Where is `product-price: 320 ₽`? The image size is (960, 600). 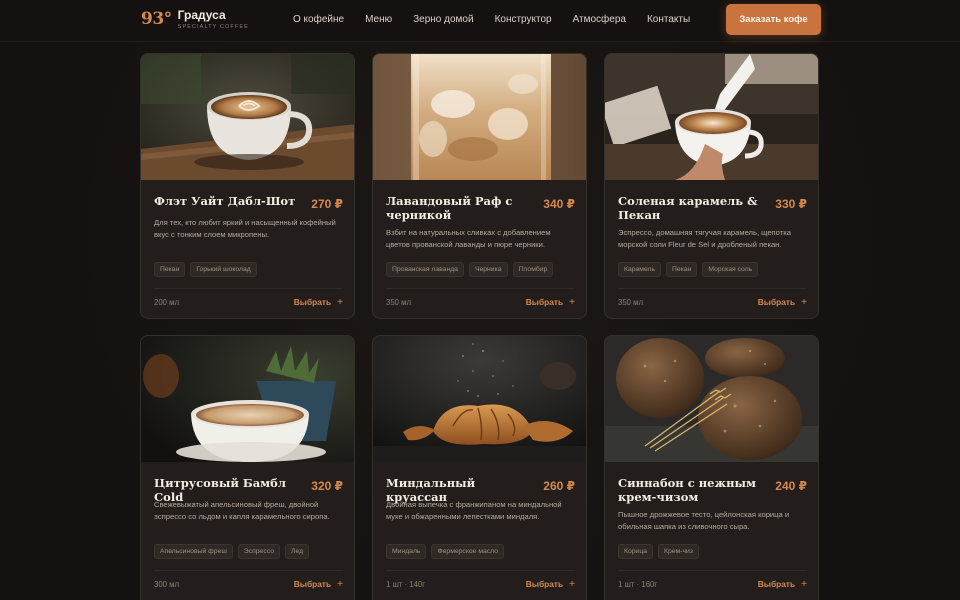
product-price: 320 ₽ is located at coordinates (327, 486).